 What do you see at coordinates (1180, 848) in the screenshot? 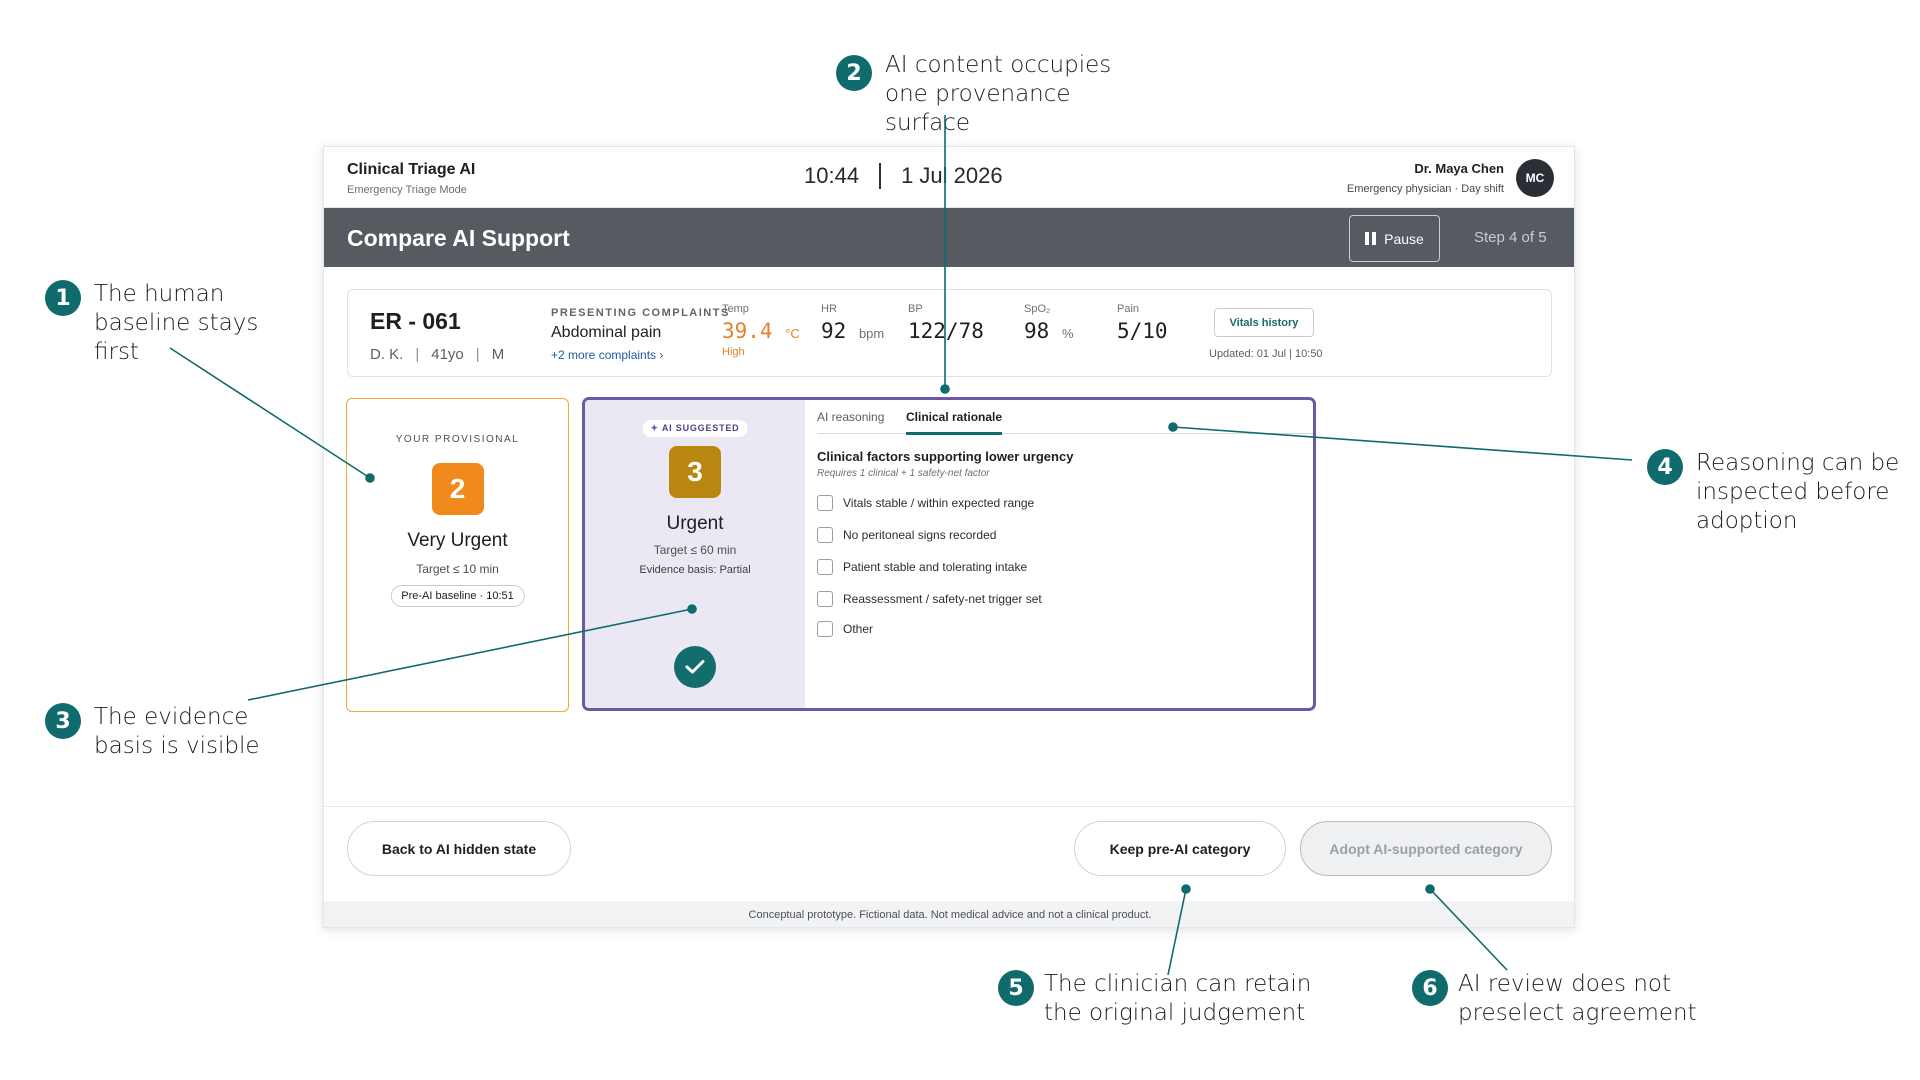
I see `keep-pre-ai-button: Keep pre-AI category` at bounding box center [1180, 848].